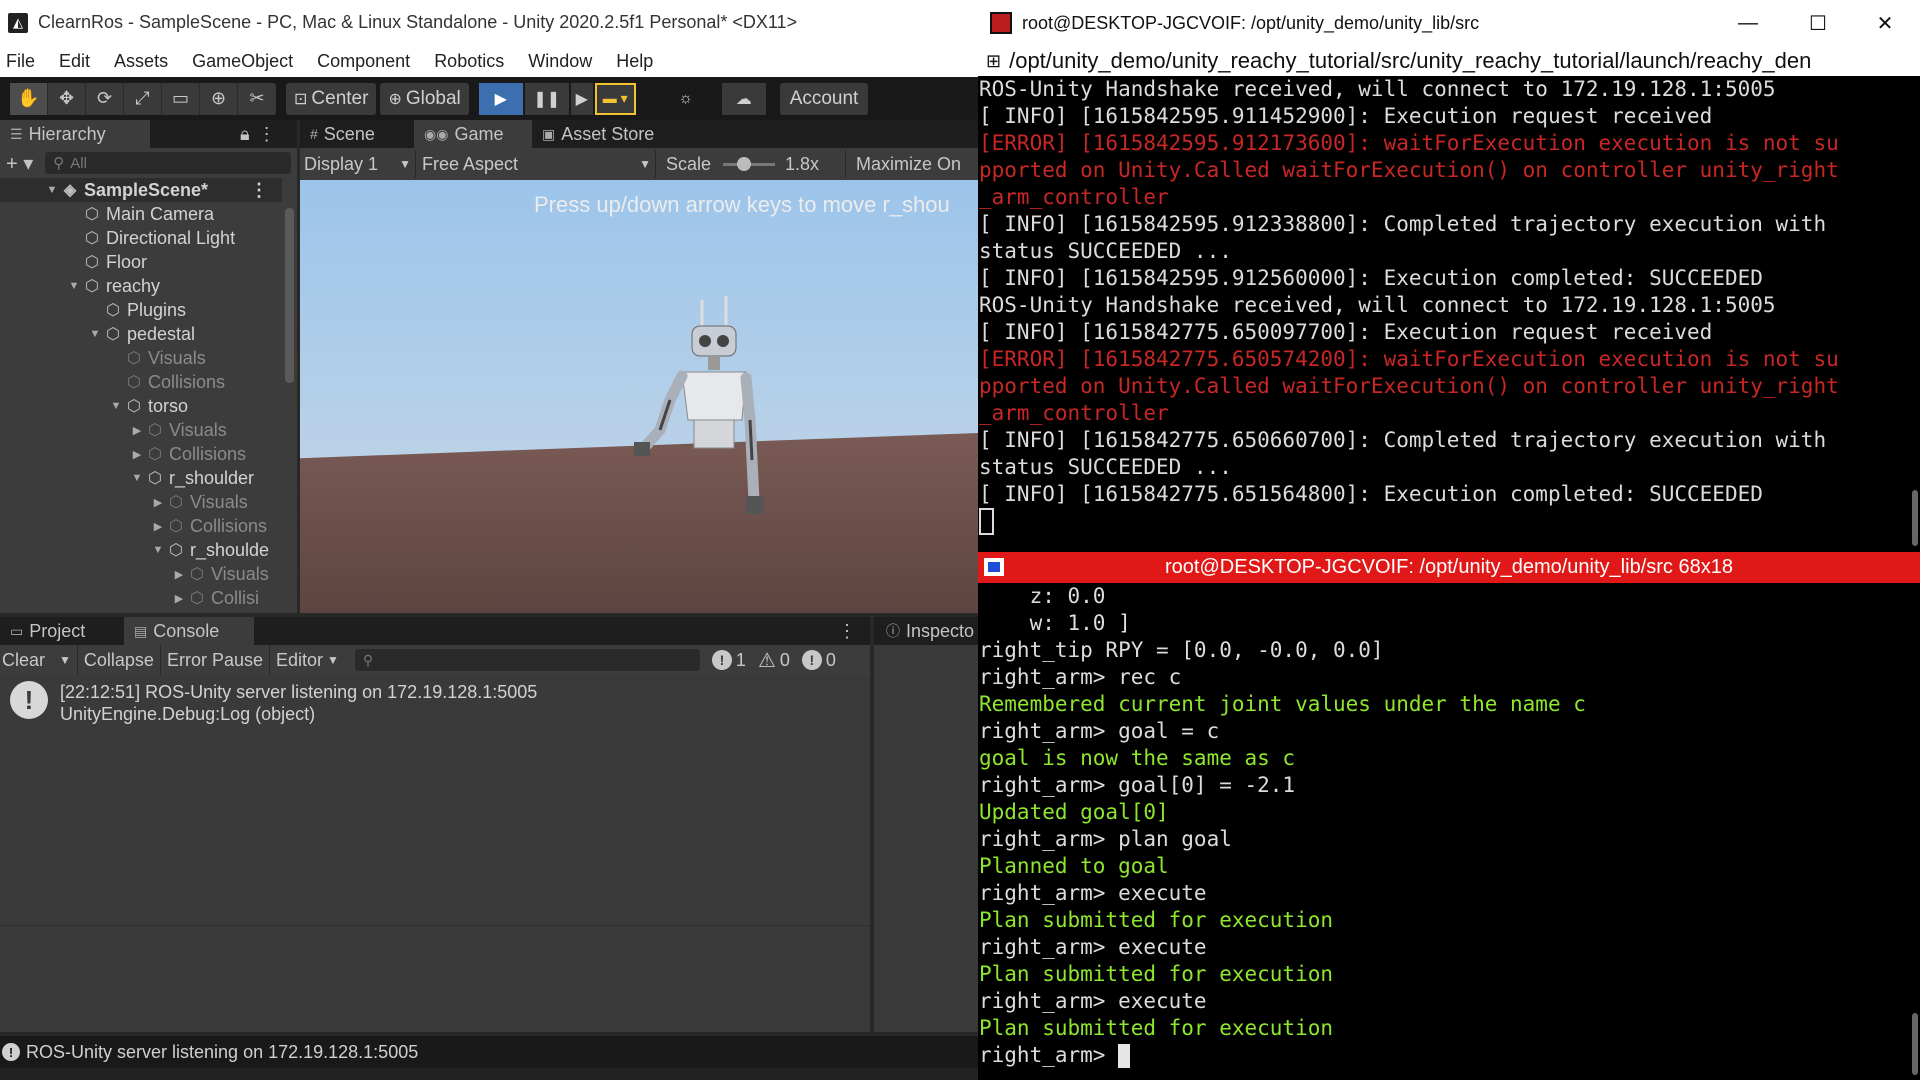 The width and height of the screenshot is (1920, 1080). Describe the element at coordinates (141, 310) in the screenshot. I see `hierarchy-item: ⬡ Plugins` at that location.